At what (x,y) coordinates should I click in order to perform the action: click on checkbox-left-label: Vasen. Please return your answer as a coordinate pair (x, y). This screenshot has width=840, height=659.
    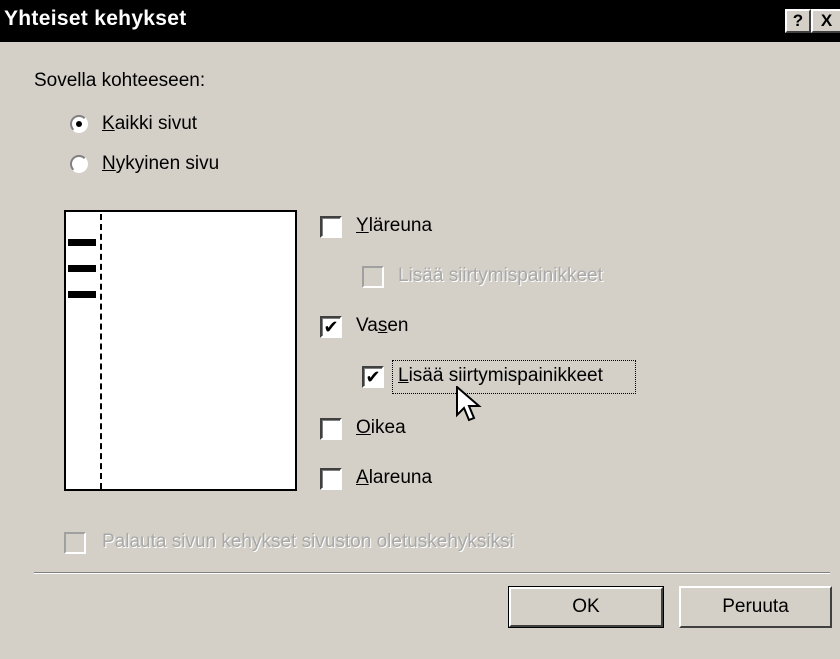
    Looking at the image, I should click on (382, 326).